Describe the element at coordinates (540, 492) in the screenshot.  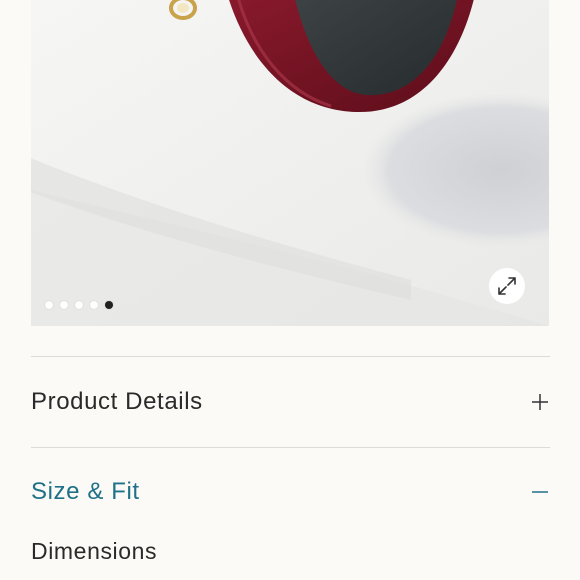
I see `minus-icon` at that location.